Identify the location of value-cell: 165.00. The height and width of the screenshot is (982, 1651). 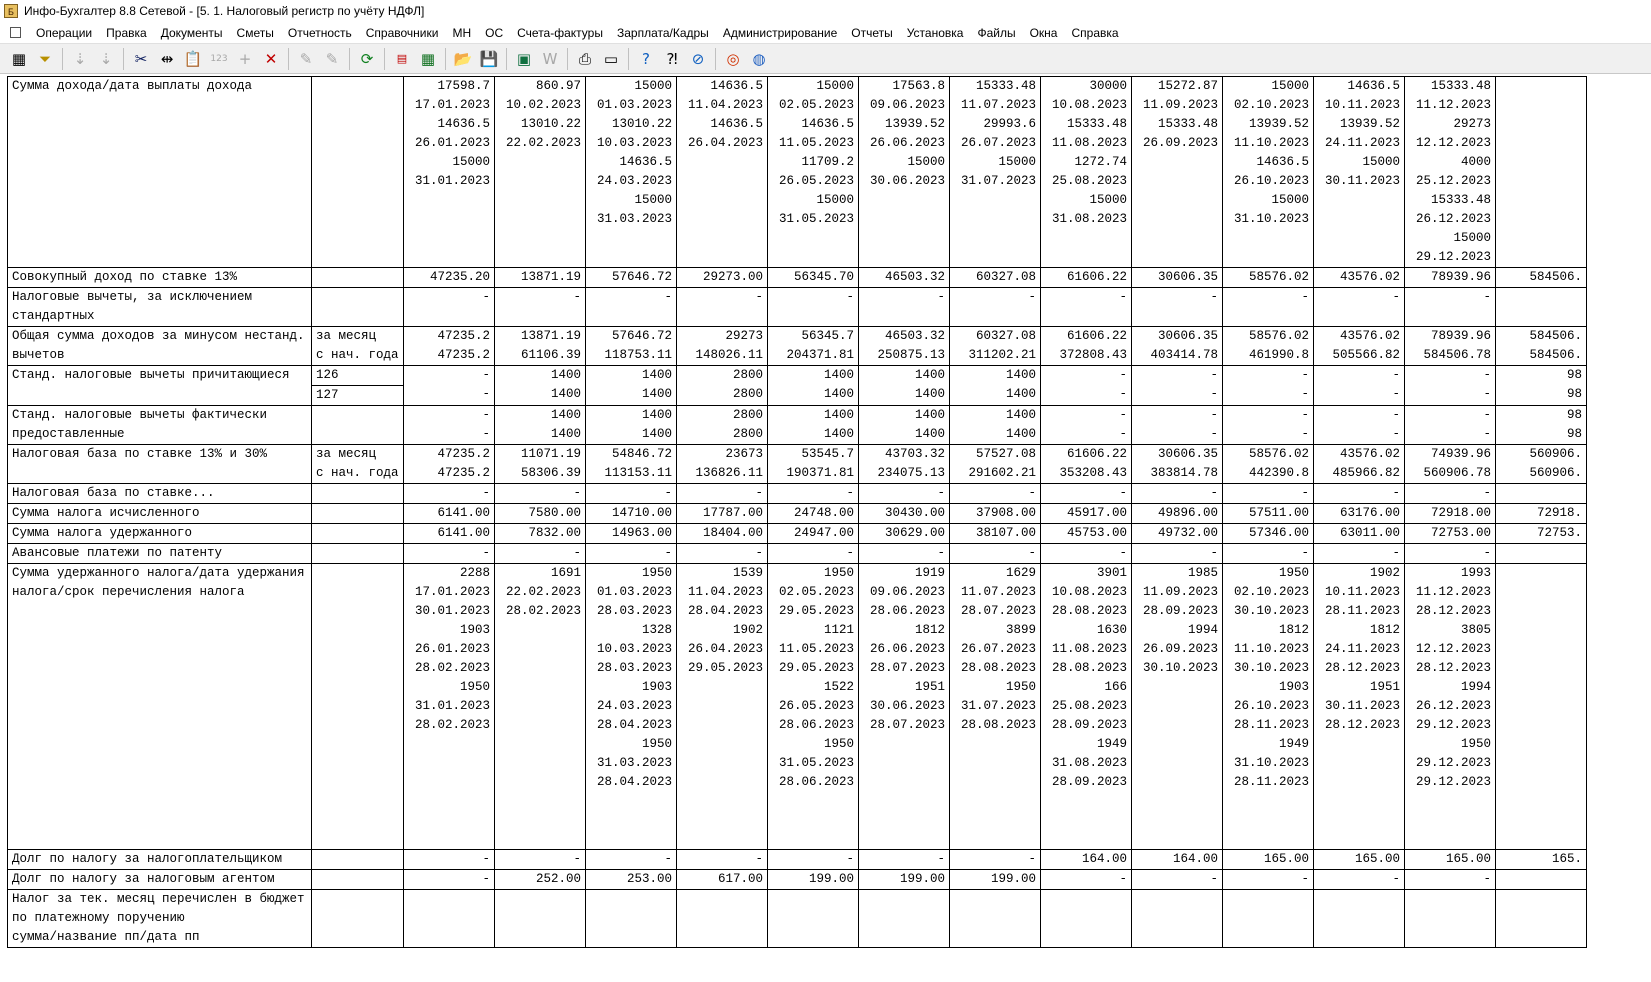
(1268, 859).